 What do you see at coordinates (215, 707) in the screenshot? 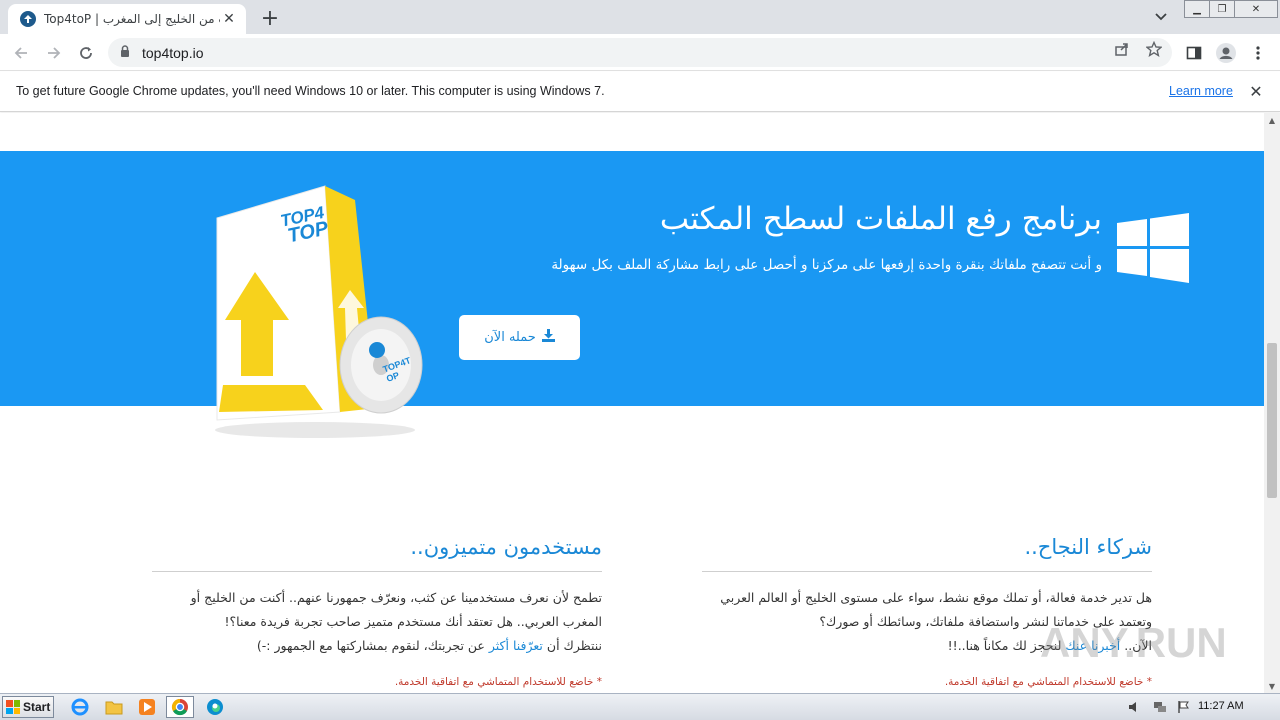
I see `edge-icon` at bounding box center [215, 707].